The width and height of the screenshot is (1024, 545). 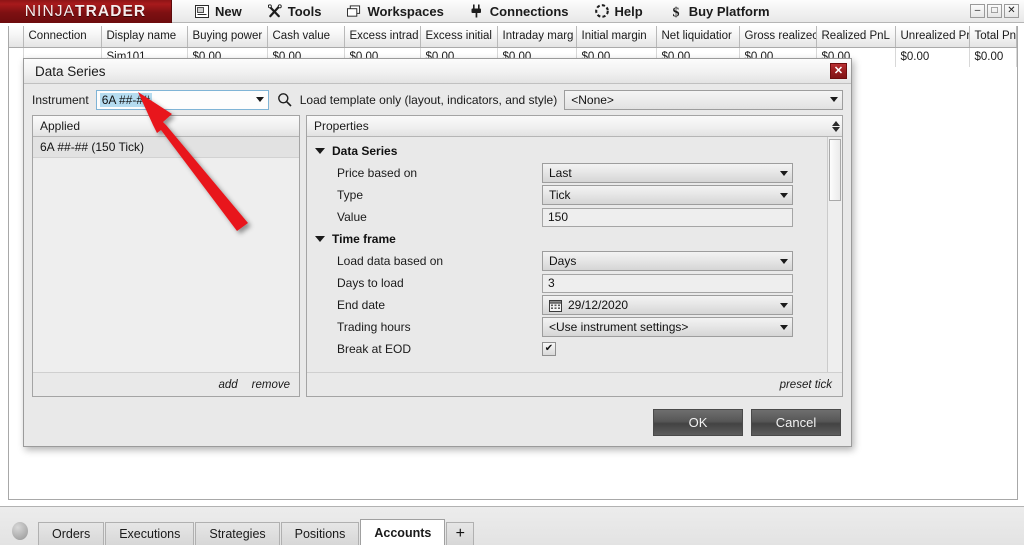 What do you see at coordinates (459, 37) in the screenshot?
I see `column-header-excess-initial: Excess initial` at bounding box center [459, 37].